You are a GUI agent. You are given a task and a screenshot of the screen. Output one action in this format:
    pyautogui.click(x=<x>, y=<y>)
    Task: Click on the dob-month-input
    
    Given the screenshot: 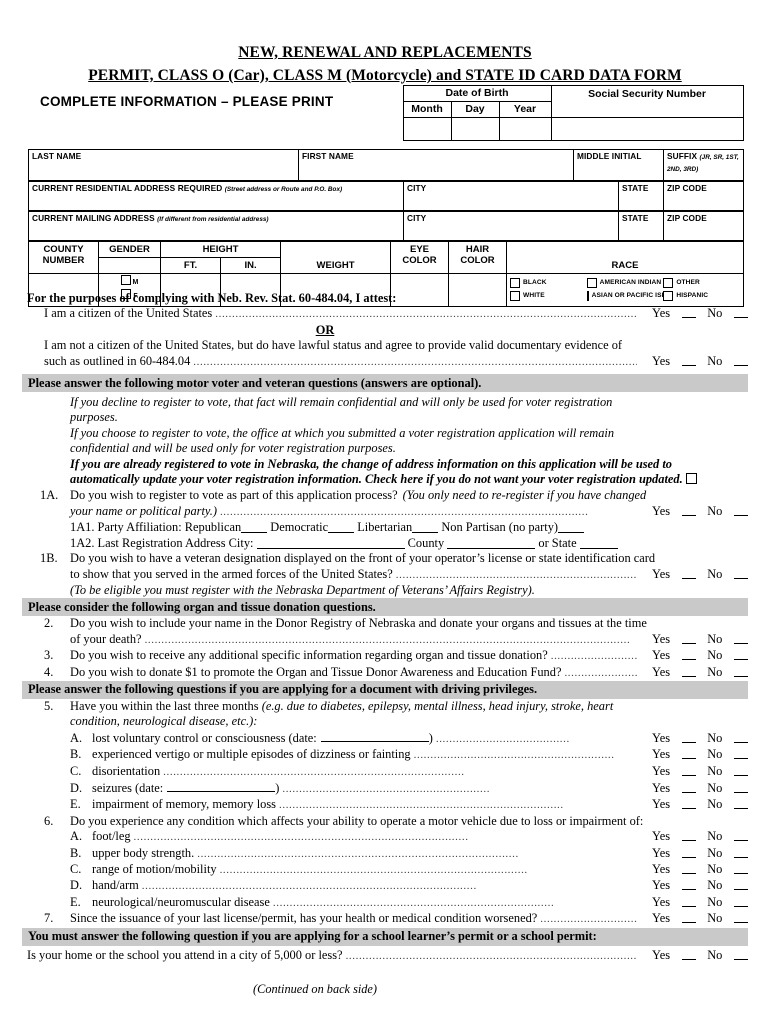 What is the action you would take?
    pyautogui.click(x=427, y=129)
    